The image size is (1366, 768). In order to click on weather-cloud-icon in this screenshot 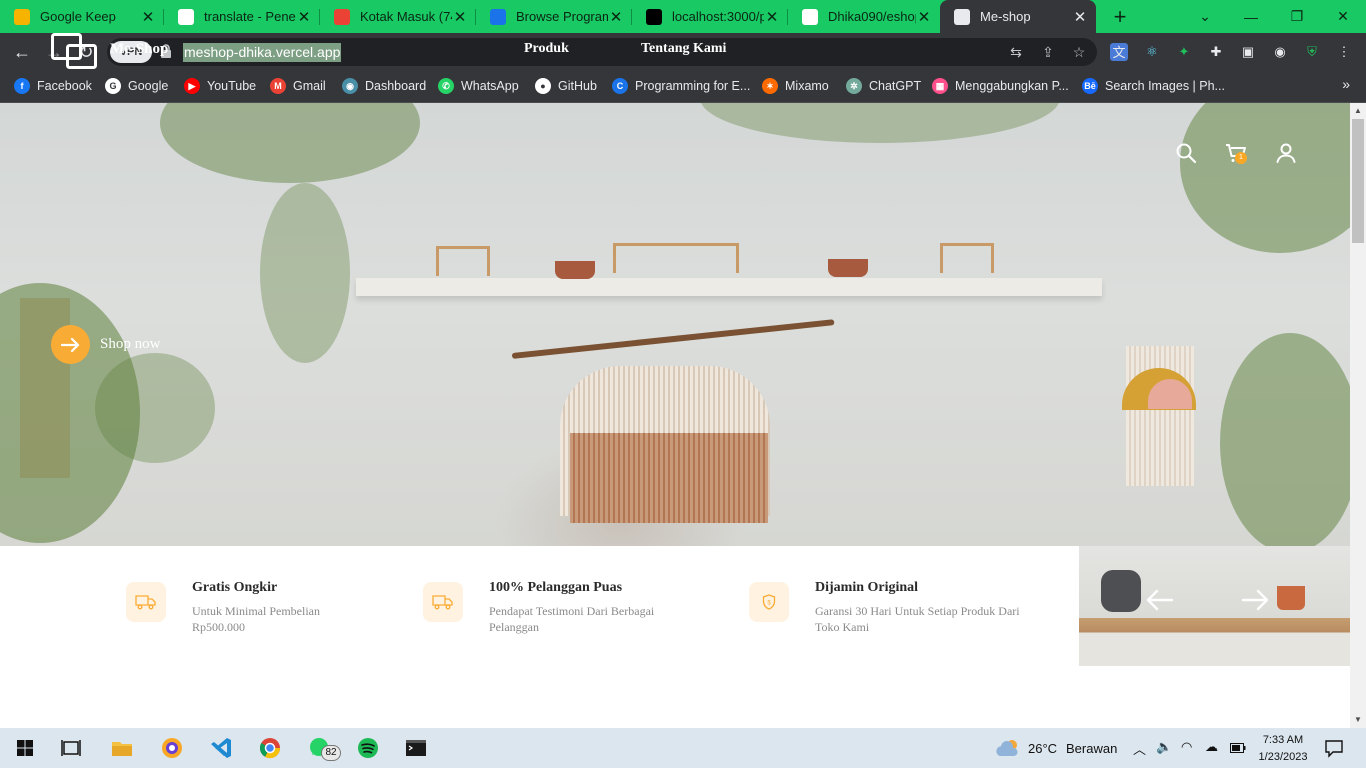, I will do `click(1009, 748)`.